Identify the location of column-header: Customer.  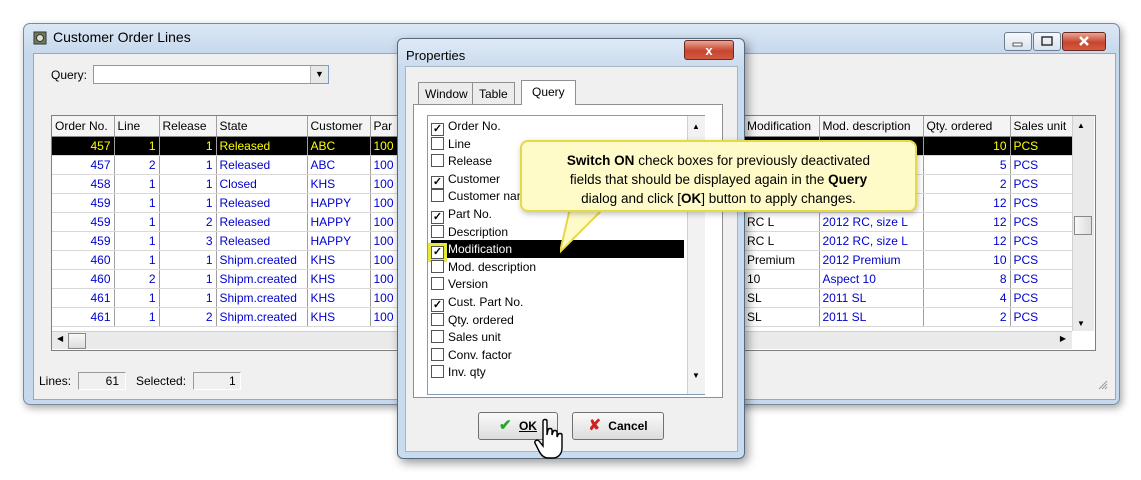
(339, 126).